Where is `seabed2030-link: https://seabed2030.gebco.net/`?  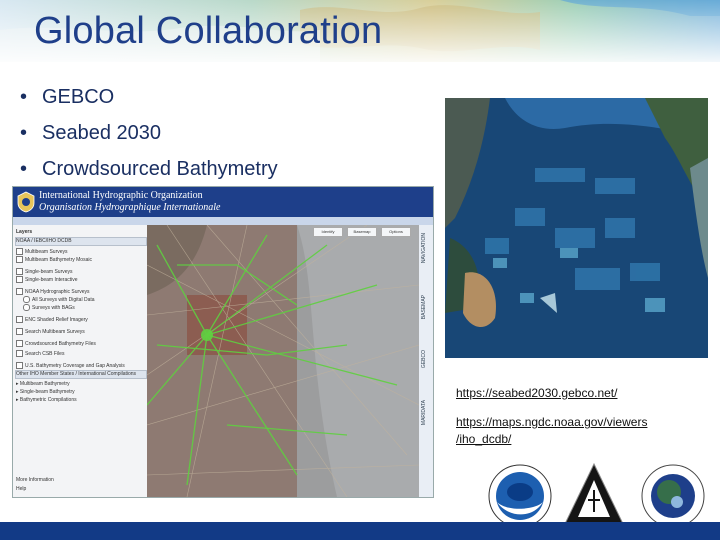 seabed2030-link: https://seabed2030.gebco.net/ is located at coordinates (536, 393).